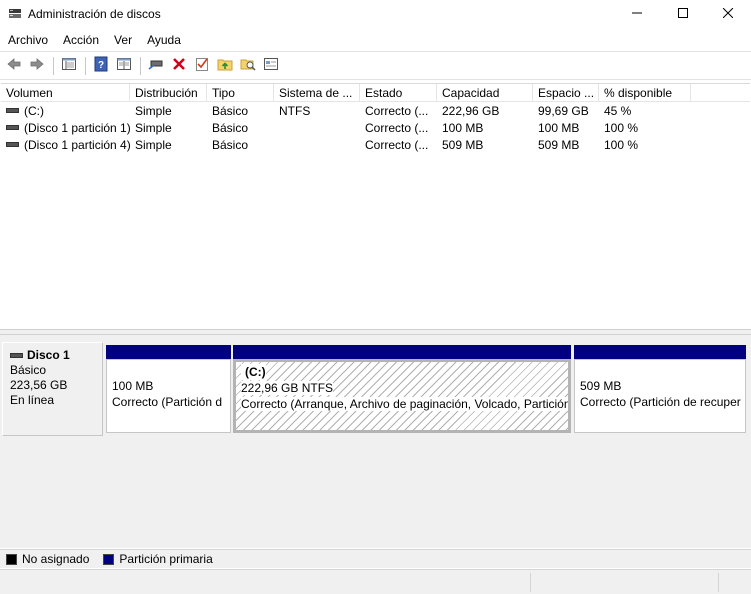 Image resolution: width=751 pixels, height=594 pixels. I want to click on partition-size: 509 MB, so click(601, 386).